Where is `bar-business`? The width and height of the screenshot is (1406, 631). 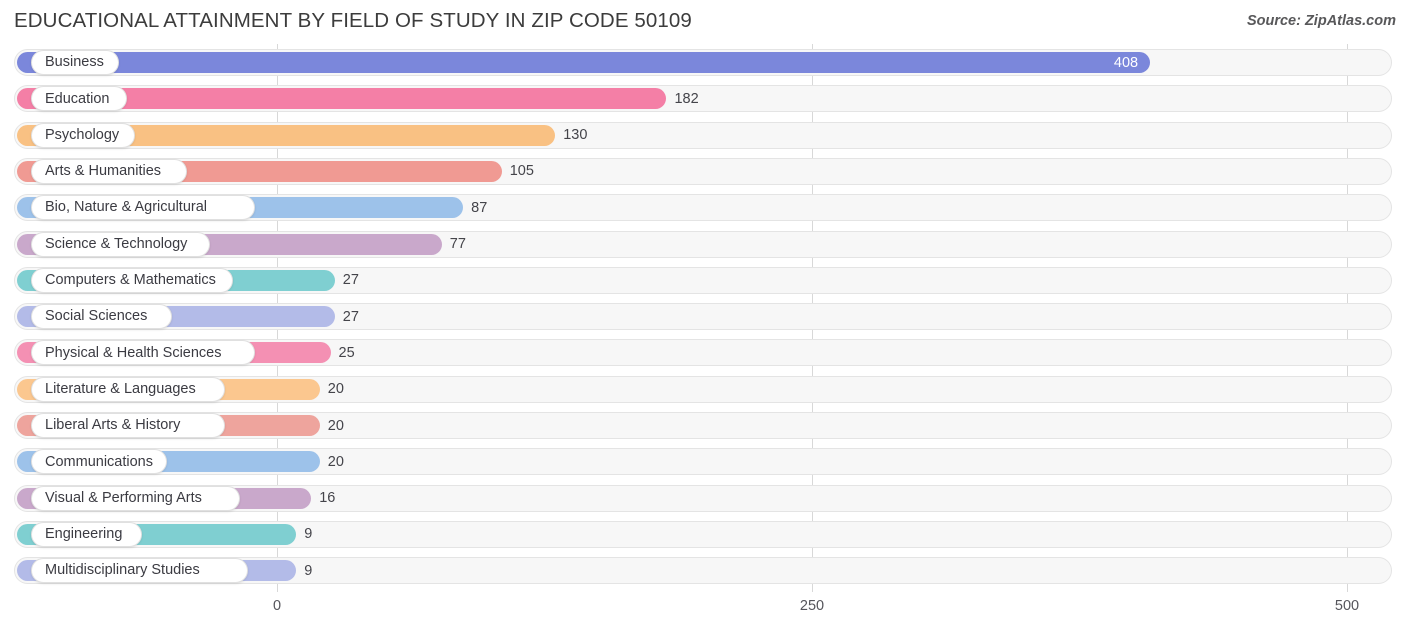
bar-business is located at coordinates (584, 62).